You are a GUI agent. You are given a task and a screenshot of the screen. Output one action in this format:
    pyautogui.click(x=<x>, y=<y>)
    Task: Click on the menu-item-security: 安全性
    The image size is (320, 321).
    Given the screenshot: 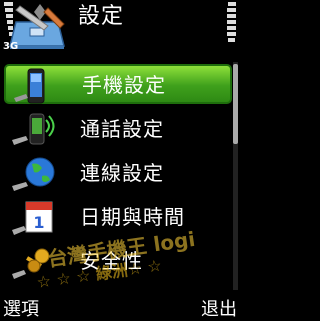 What is the action you would take?
    pyautogui.click(x=118, y=262)
    